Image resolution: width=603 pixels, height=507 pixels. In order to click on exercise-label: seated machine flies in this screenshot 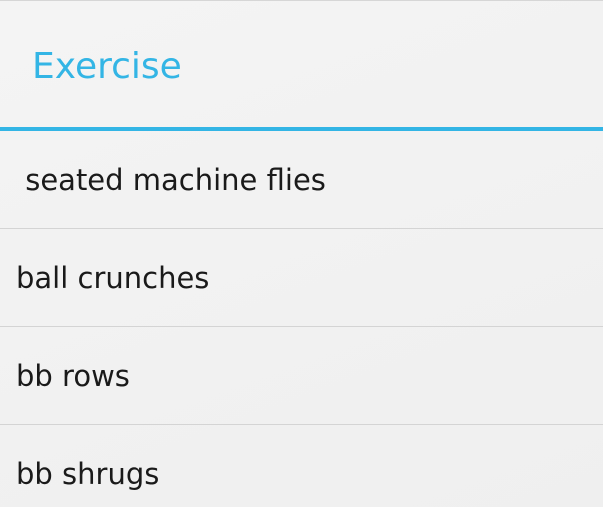, I will do `click(171, 179)`.